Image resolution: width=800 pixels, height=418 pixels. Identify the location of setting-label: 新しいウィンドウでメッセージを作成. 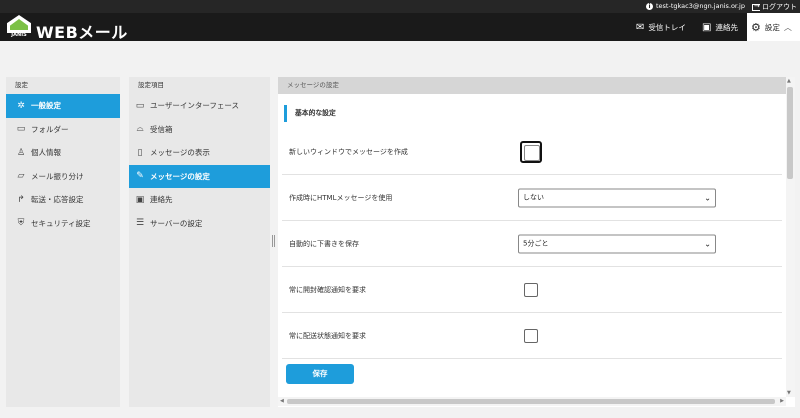
(348, 151).